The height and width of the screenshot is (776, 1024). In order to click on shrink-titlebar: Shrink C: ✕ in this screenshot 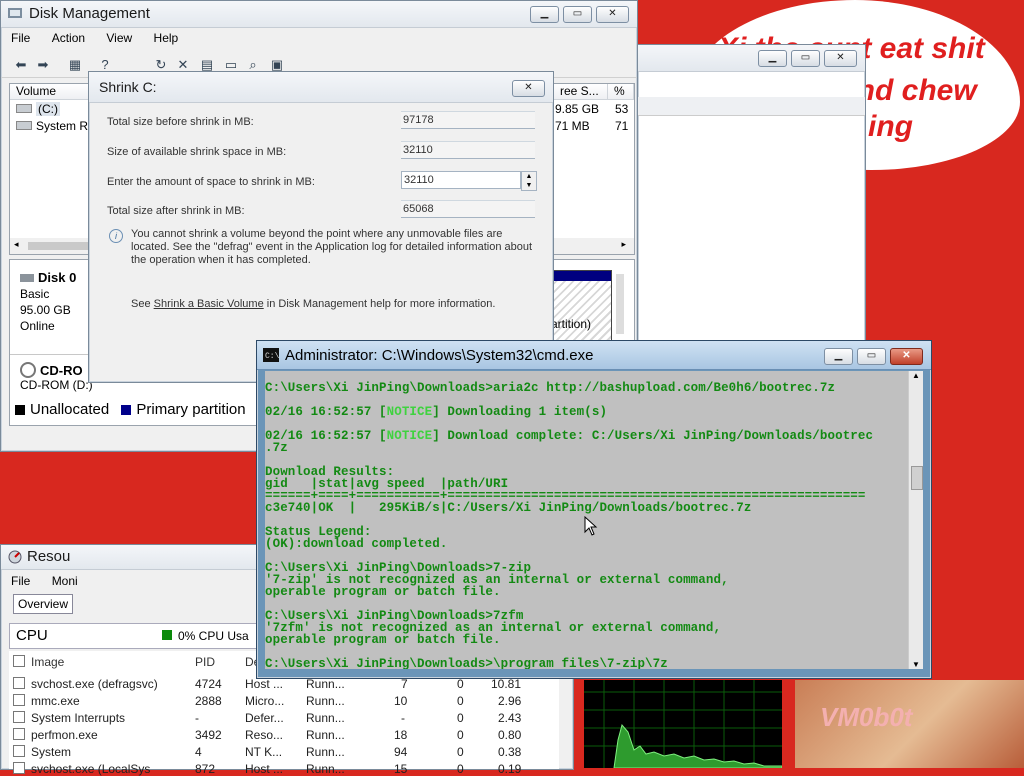, I will do `click(321, 87)`.